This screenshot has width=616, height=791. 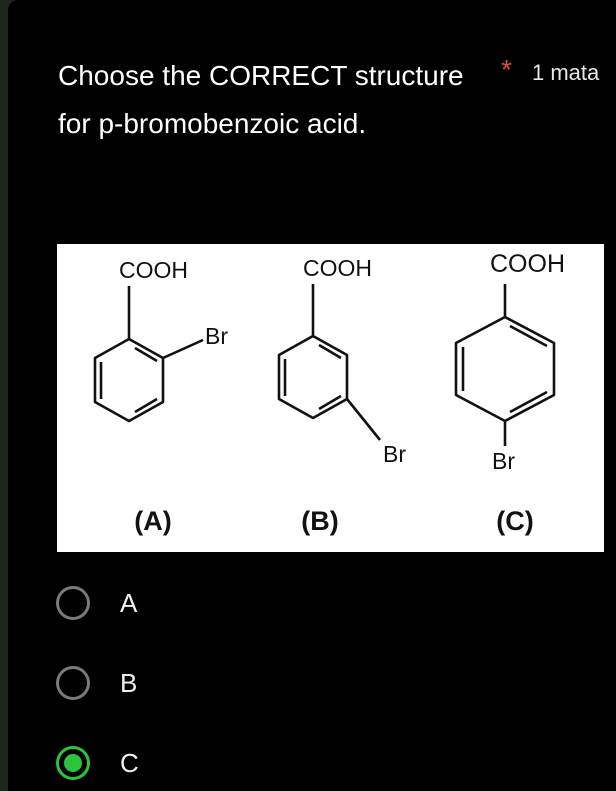 What do you see at coordinates (156, 603) in the screenshot?
I see `option-a: A` at bounding box center [156, 603].